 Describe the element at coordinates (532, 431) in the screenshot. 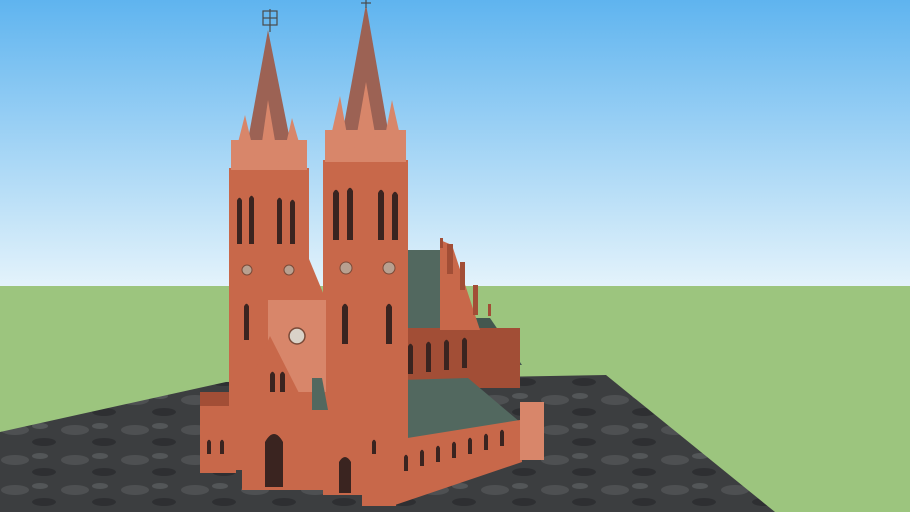

I see `chapel-right` at that location.